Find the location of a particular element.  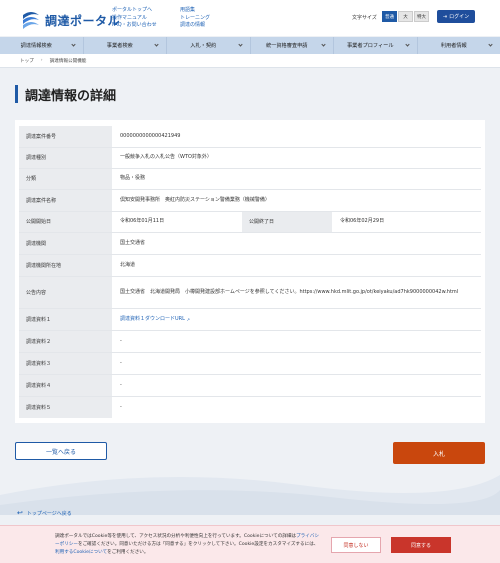

procurement-type: 一般競争入札の入札公告（WTO対象外） is located at coordinates (166, 157).